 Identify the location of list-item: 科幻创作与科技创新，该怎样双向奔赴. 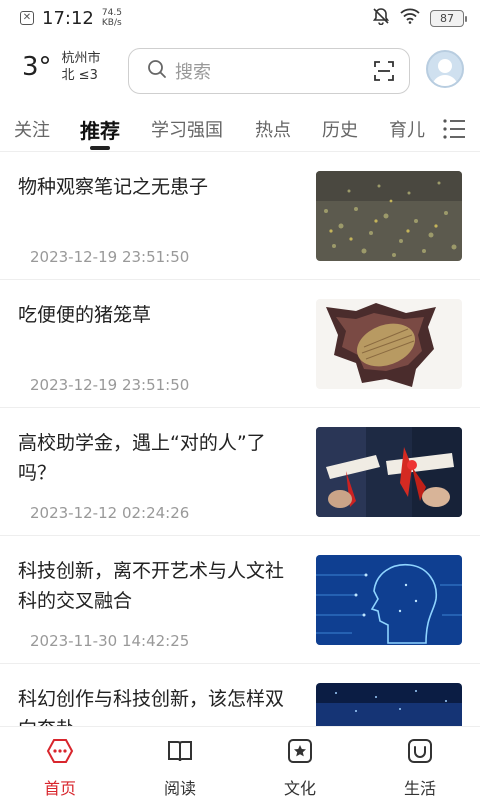
(240, 695).